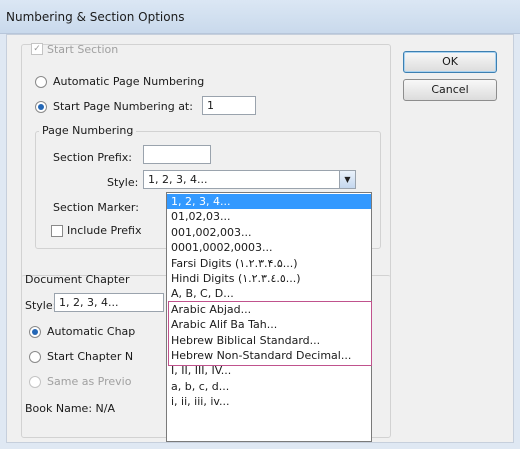 The width and height of the screenshot is (520, 449). I want to click on document-chapter-group-label: Document Chapter, so click(77, 279).